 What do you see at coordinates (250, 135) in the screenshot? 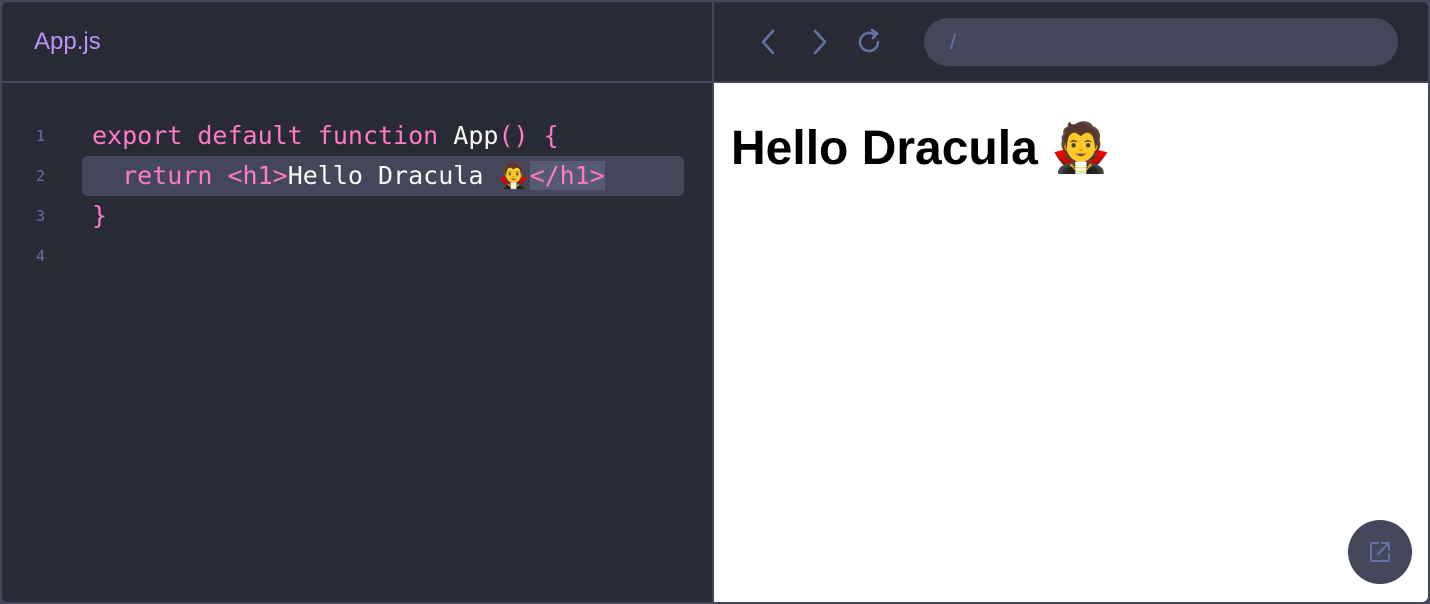
I see `keyword-default: default` at bounding box center [250, 135].